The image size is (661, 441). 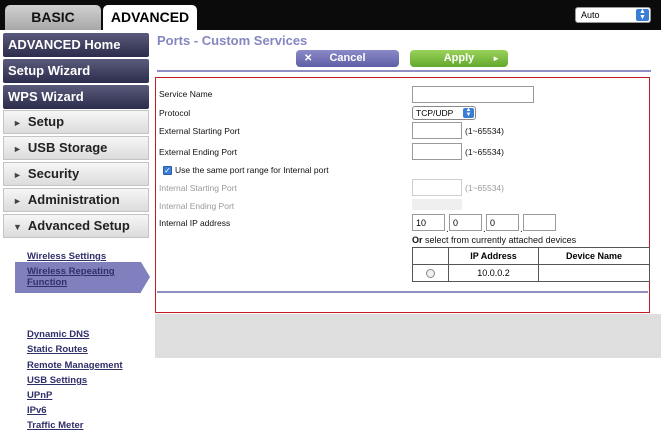 What do you see at coordinates (594, 273) in the screenshot?
I see `table-cell-device-name` at bounding box center [594, 273].